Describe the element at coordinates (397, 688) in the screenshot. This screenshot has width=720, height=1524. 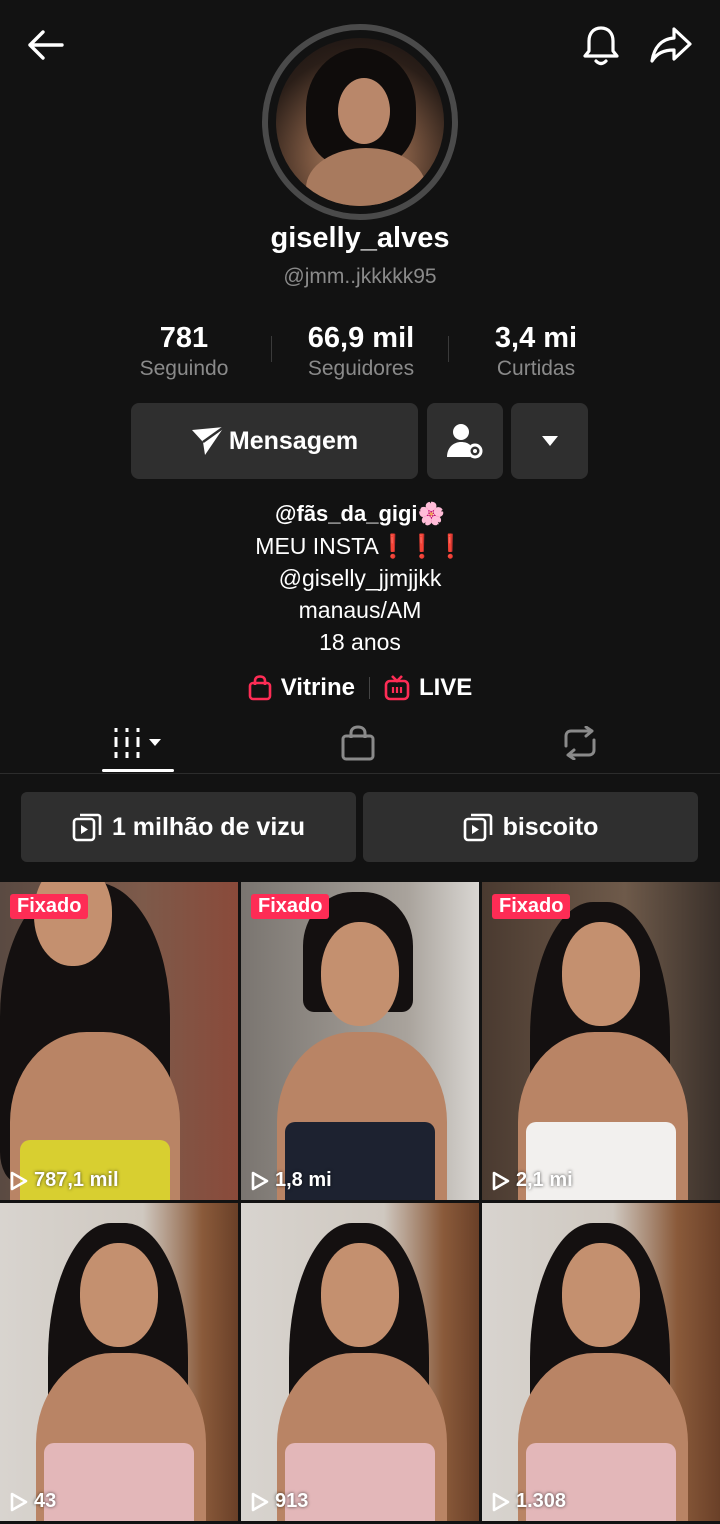
I see `live-tv-icon` at that location.